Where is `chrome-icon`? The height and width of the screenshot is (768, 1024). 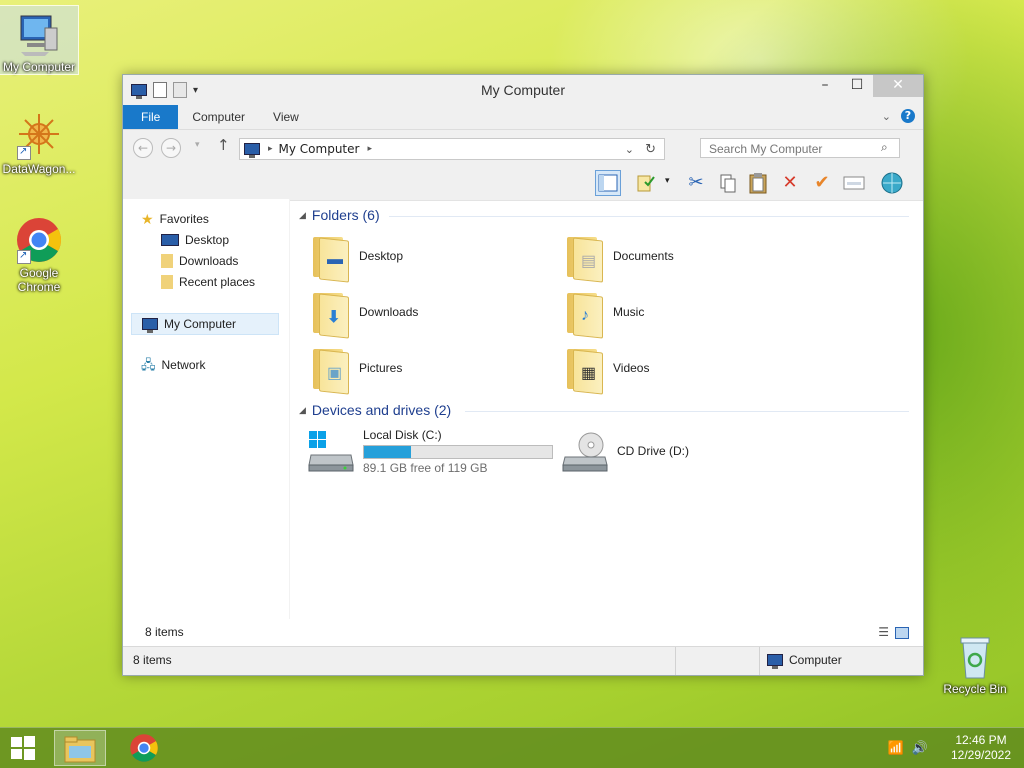
chrome-icon is located at coordinates (144, 748).